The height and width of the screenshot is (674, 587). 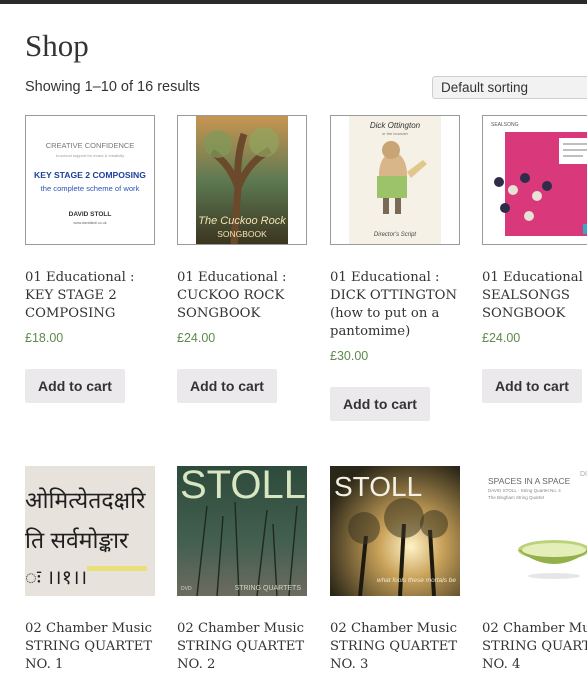 I want to click on product-price: £18.00, so click(x=44, y=338).